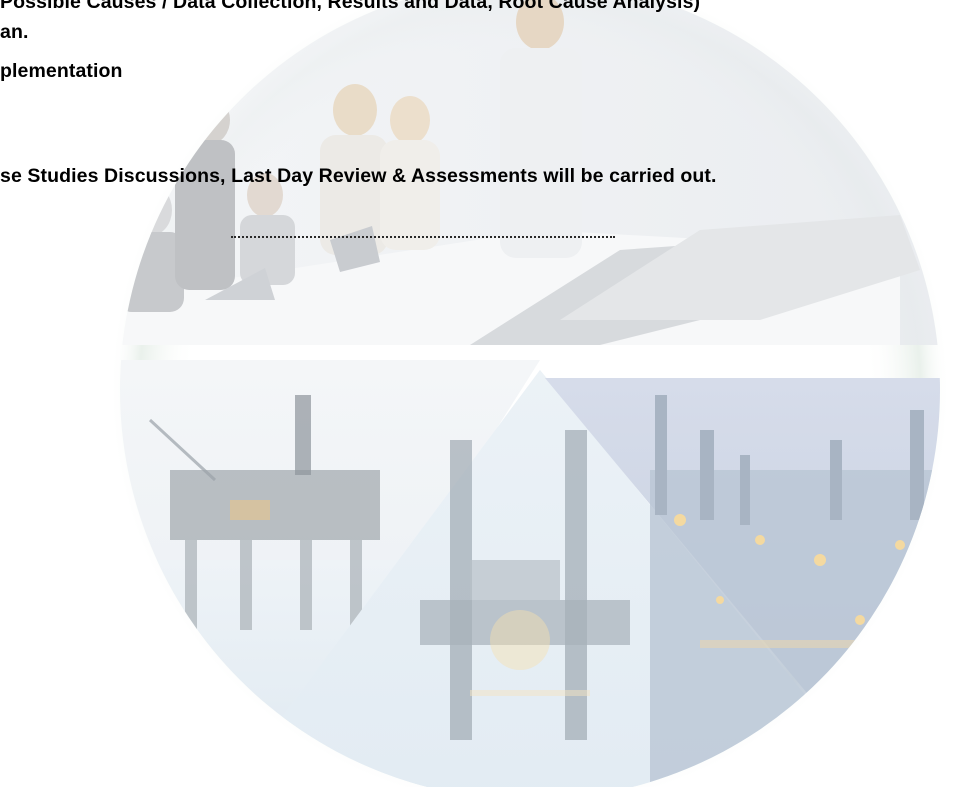 This screenshot has width=980, height=787. Describe the element at coordinates (423, 237) in the screenshot. I see `dotted-separator` at that location.